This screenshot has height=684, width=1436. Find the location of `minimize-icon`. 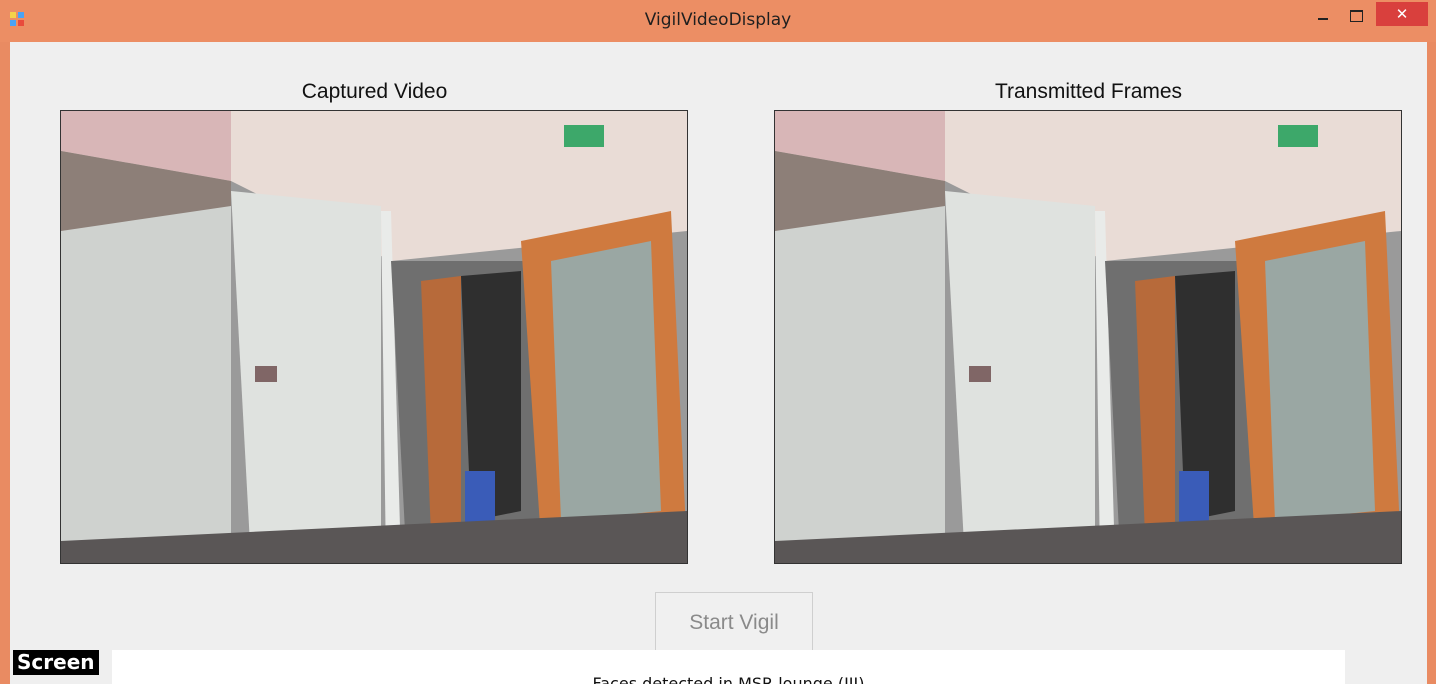

minimize-icon is located at coordinates (1323, 19).